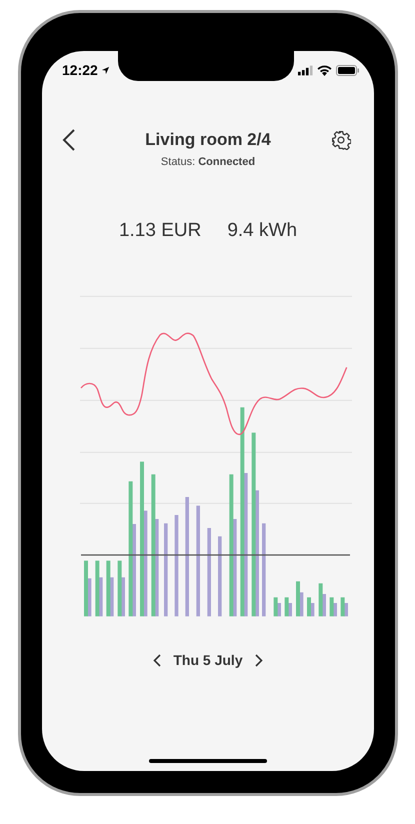 Image resolution: width=415 pixels, height=824 pixels. Describe the element at coordinates (208, 140) in the screenshot. I see `screen-title: Living room 2/4` at that location.